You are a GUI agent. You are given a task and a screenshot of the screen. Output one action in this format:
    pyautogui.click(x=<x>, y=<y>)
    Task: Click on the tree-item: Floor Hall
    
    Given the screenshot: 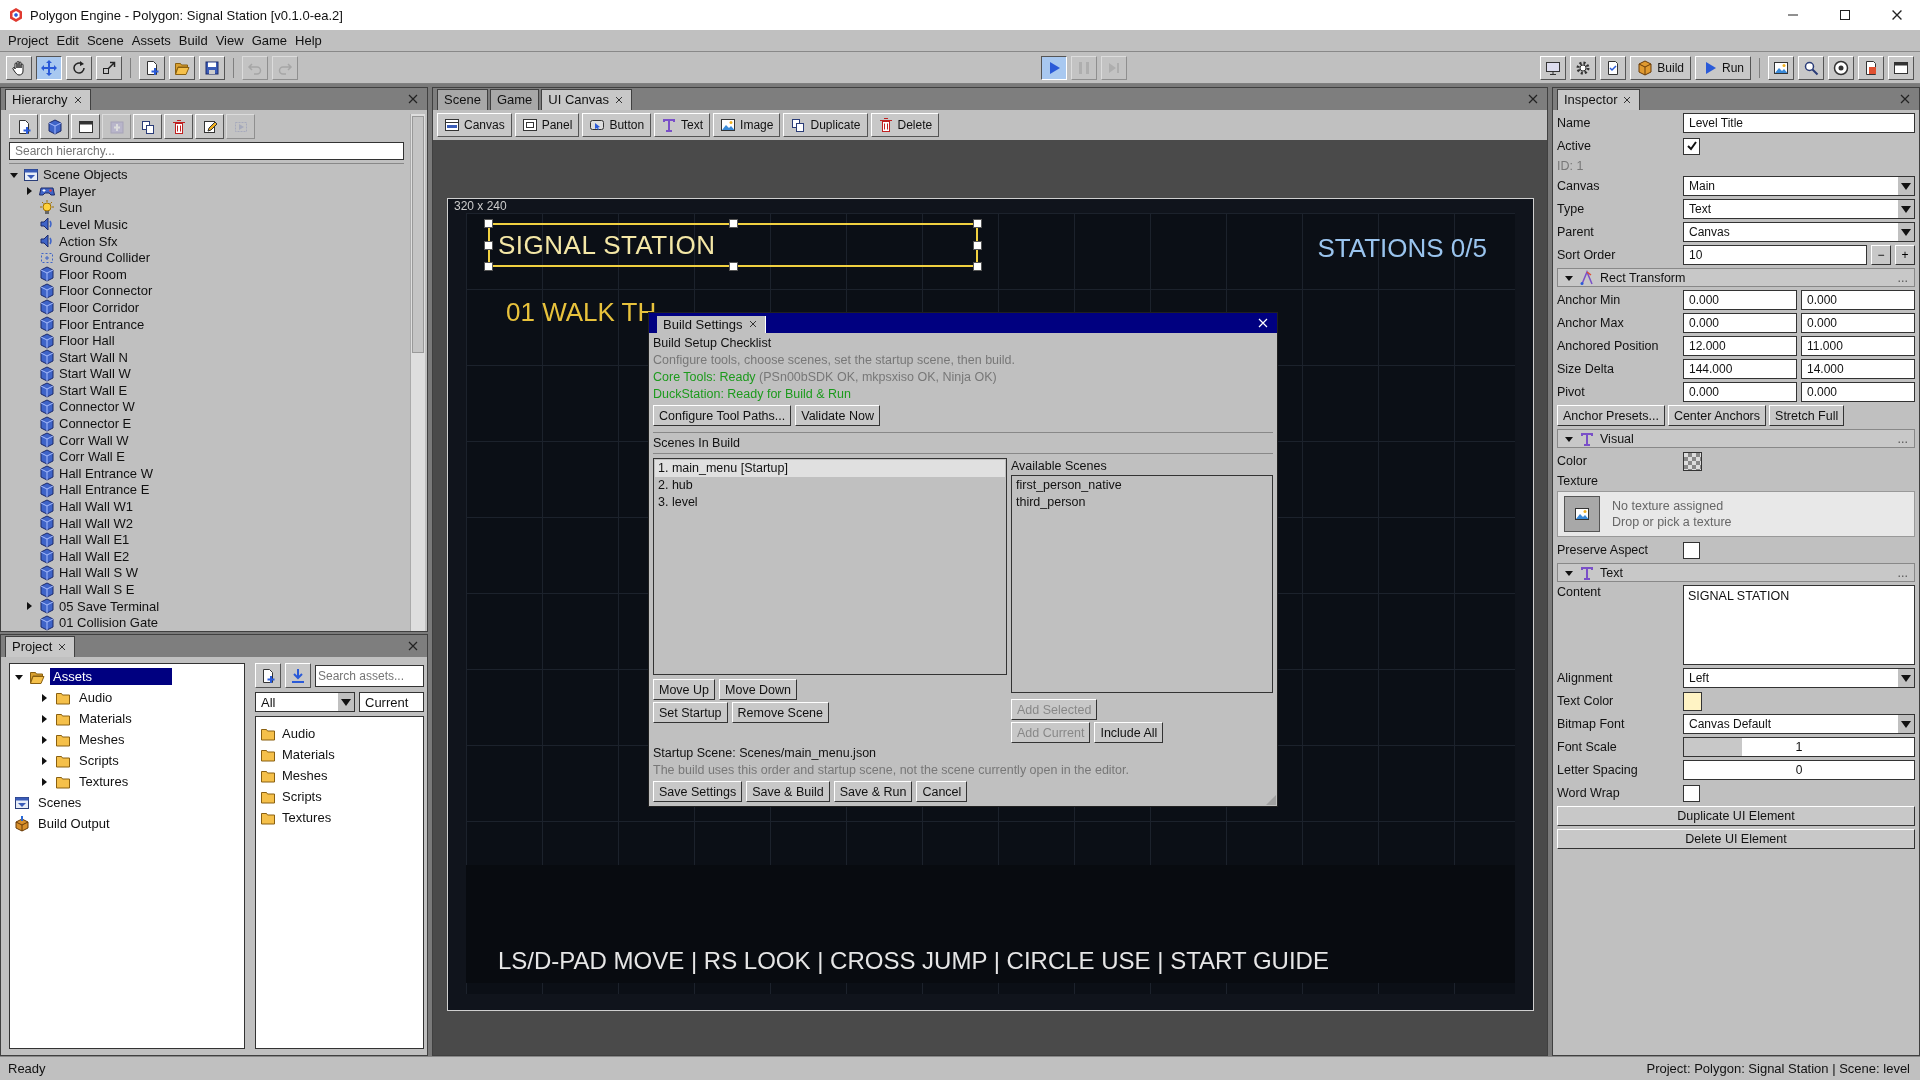 What is the action you would take?
    pyautogui.click(x=87, y=341)
    